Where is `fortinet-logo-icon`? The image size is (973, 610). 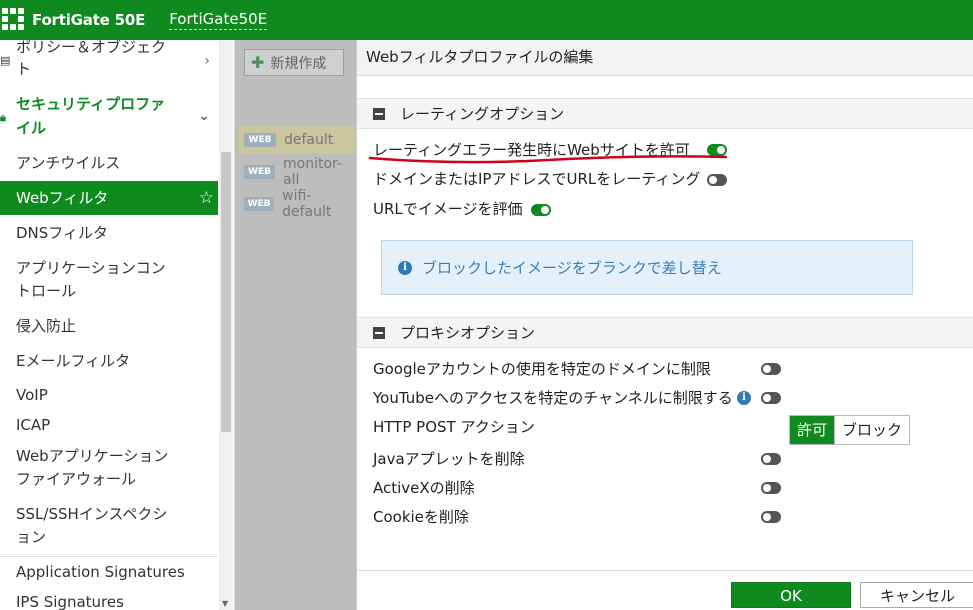
fortinet-logo-icon is located at coordinates (14, 20).